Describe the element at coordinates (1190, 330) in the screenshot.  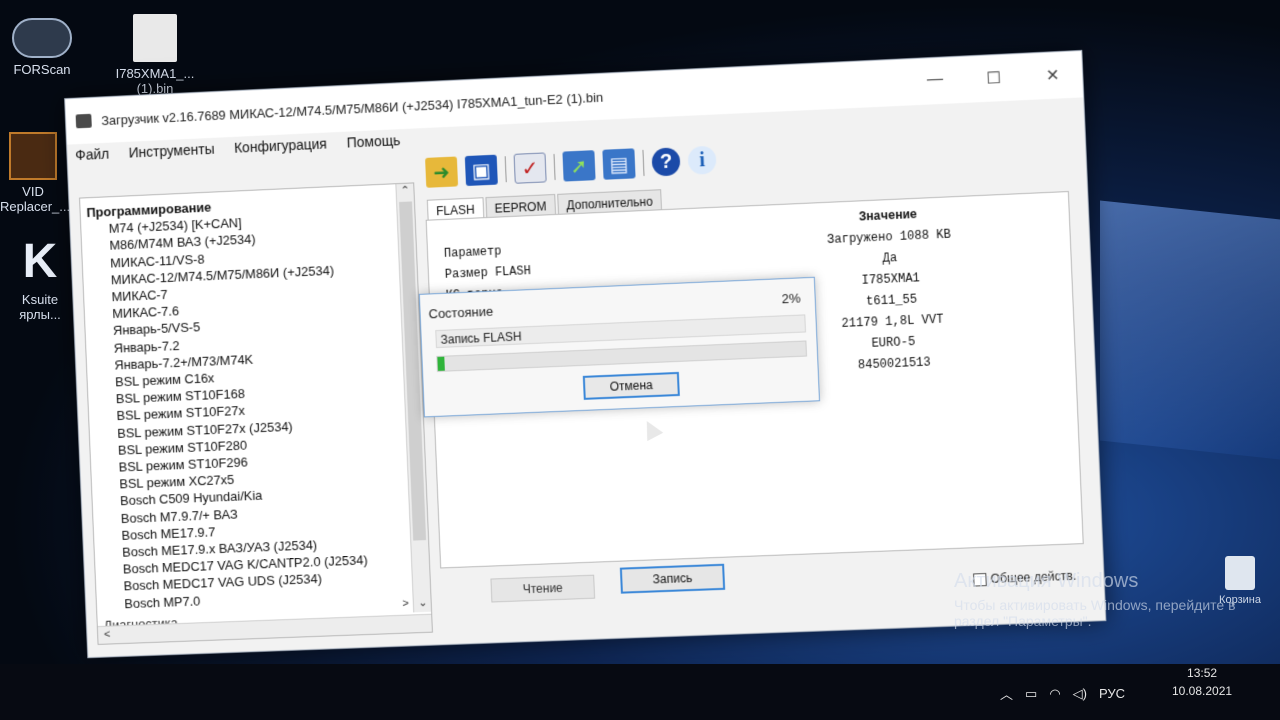
I see `windows-logo-light` at that location.